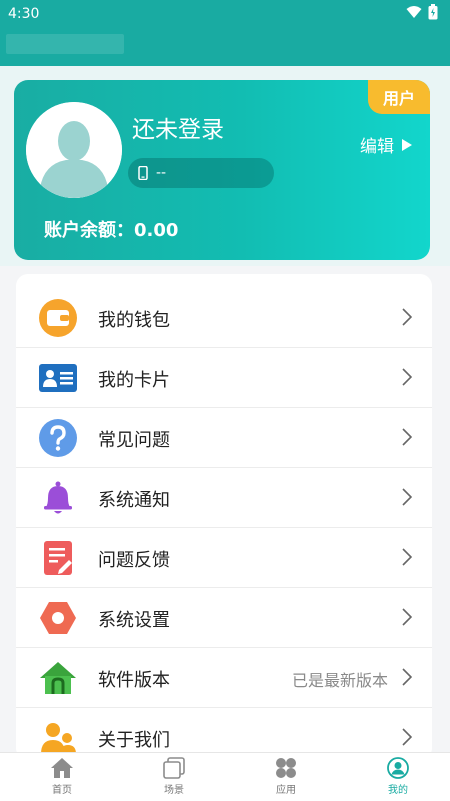 The height and width of the screenshot is (801, 450). Describe the element at coordinates (398, 768) in the screenshot. I see `profile-icon` at that location.